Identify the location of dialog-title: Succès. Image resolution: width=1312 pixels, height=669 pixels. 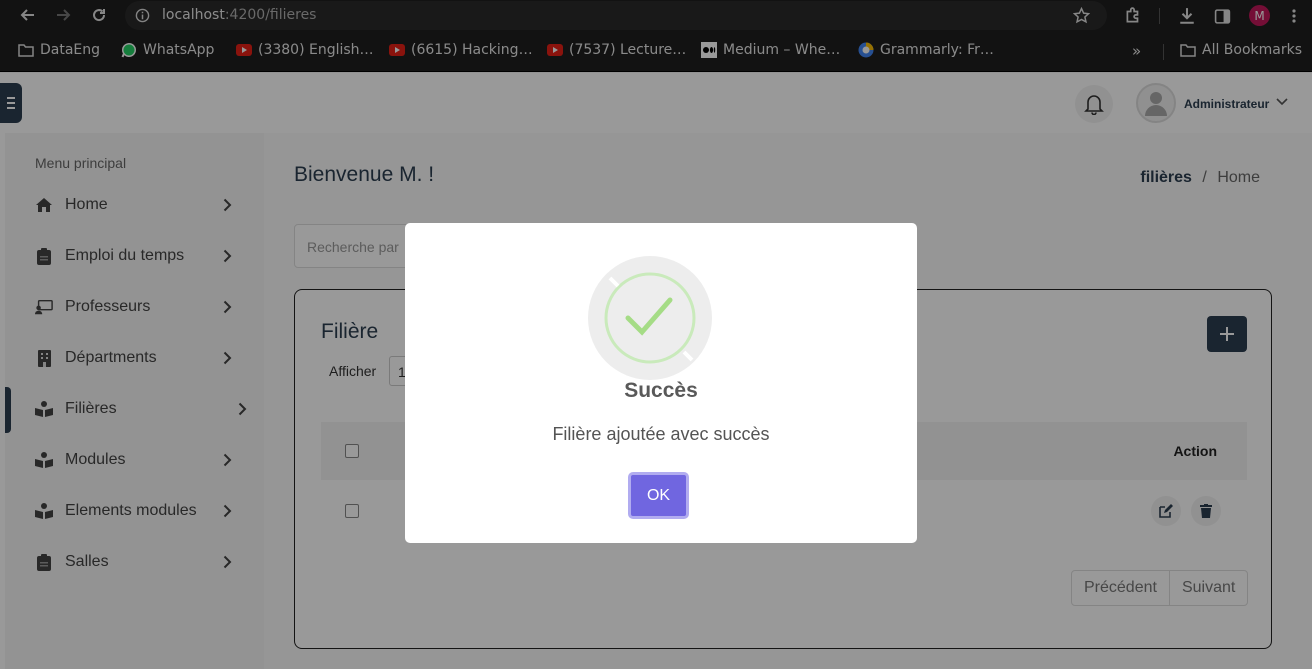
(661, 390).